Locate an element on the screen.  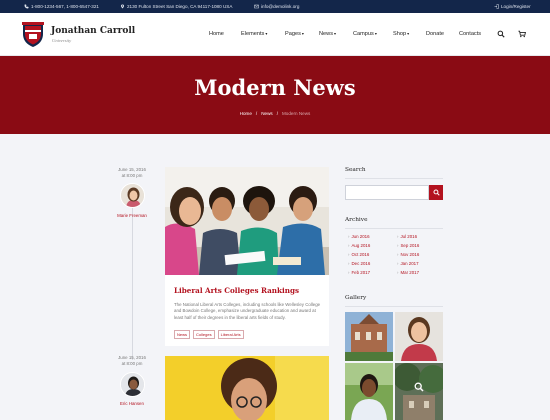
search-button is located at coordinates (436, 192).